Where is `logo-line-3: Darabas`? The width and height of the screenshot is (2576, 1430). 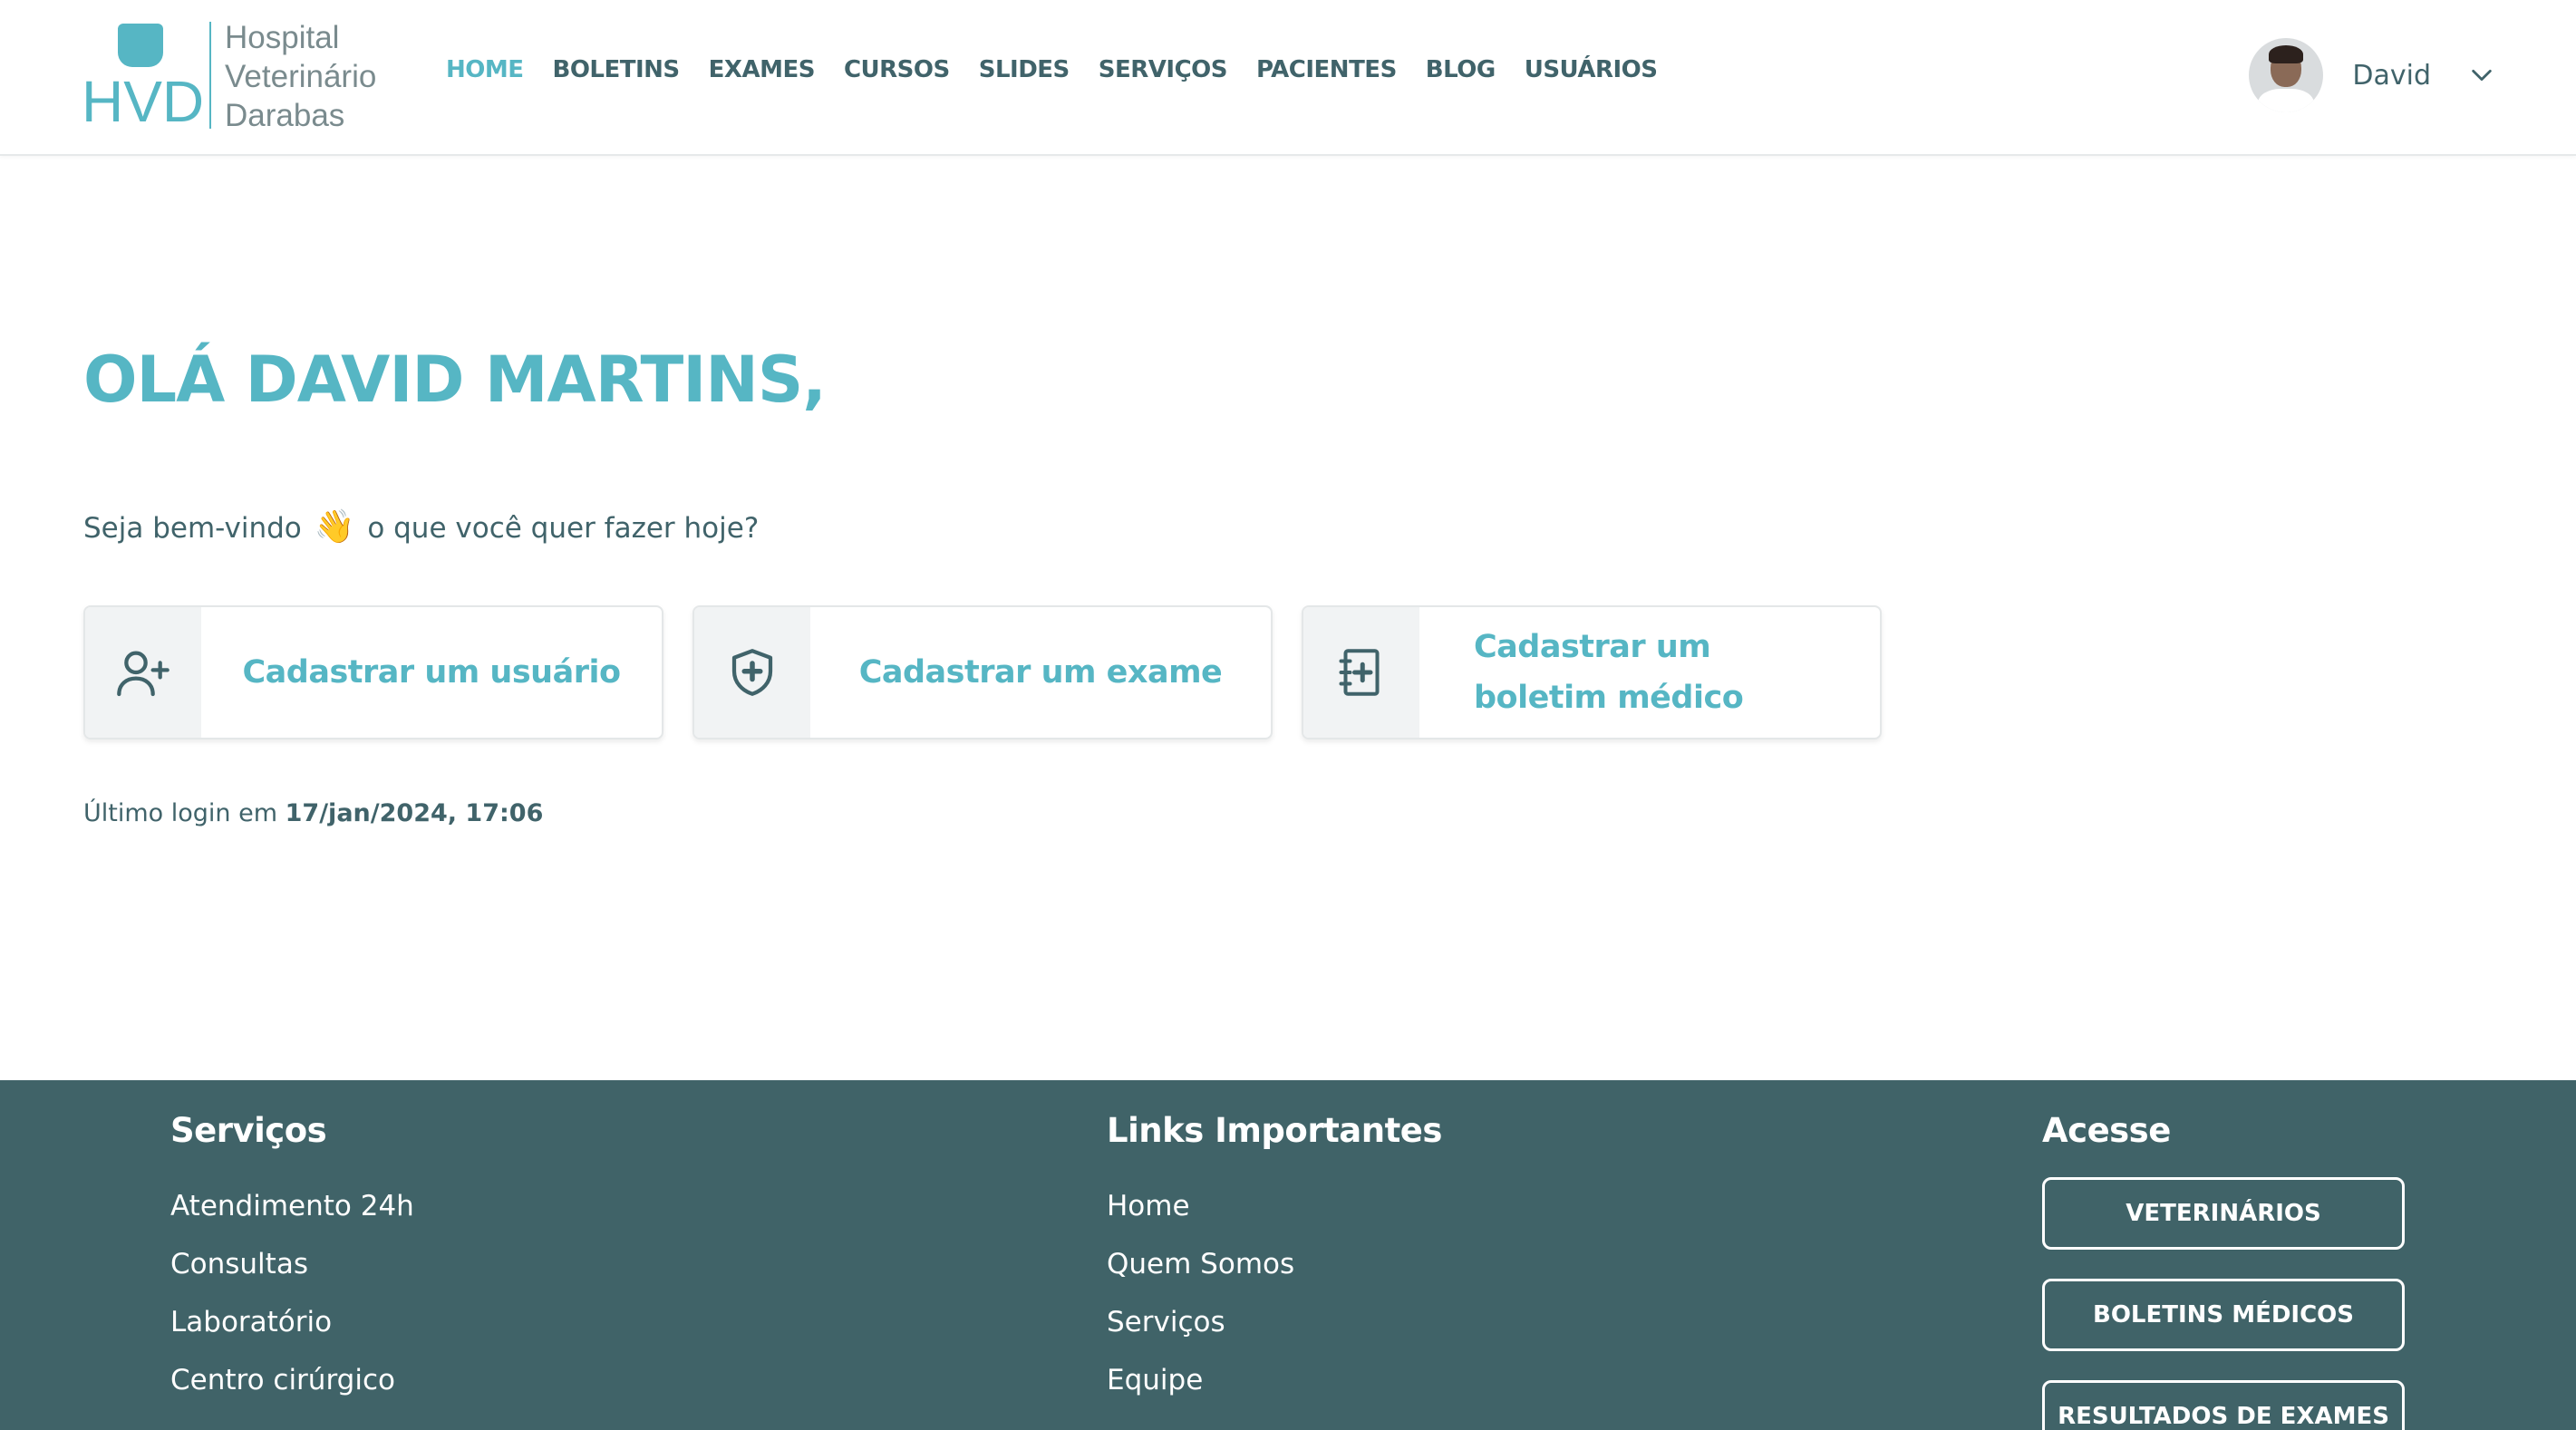
logo-line-3: Darabas is located at coordinates (285, 115).